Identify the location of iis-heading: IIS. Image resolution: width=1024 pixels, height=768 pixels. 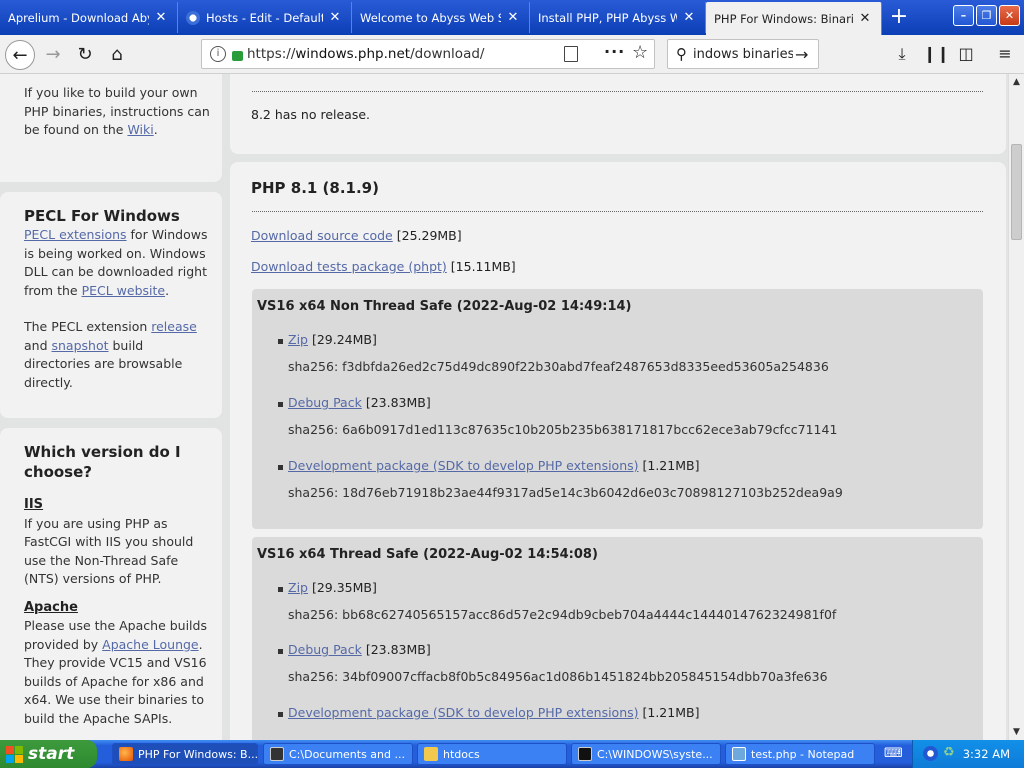
(34, 504).